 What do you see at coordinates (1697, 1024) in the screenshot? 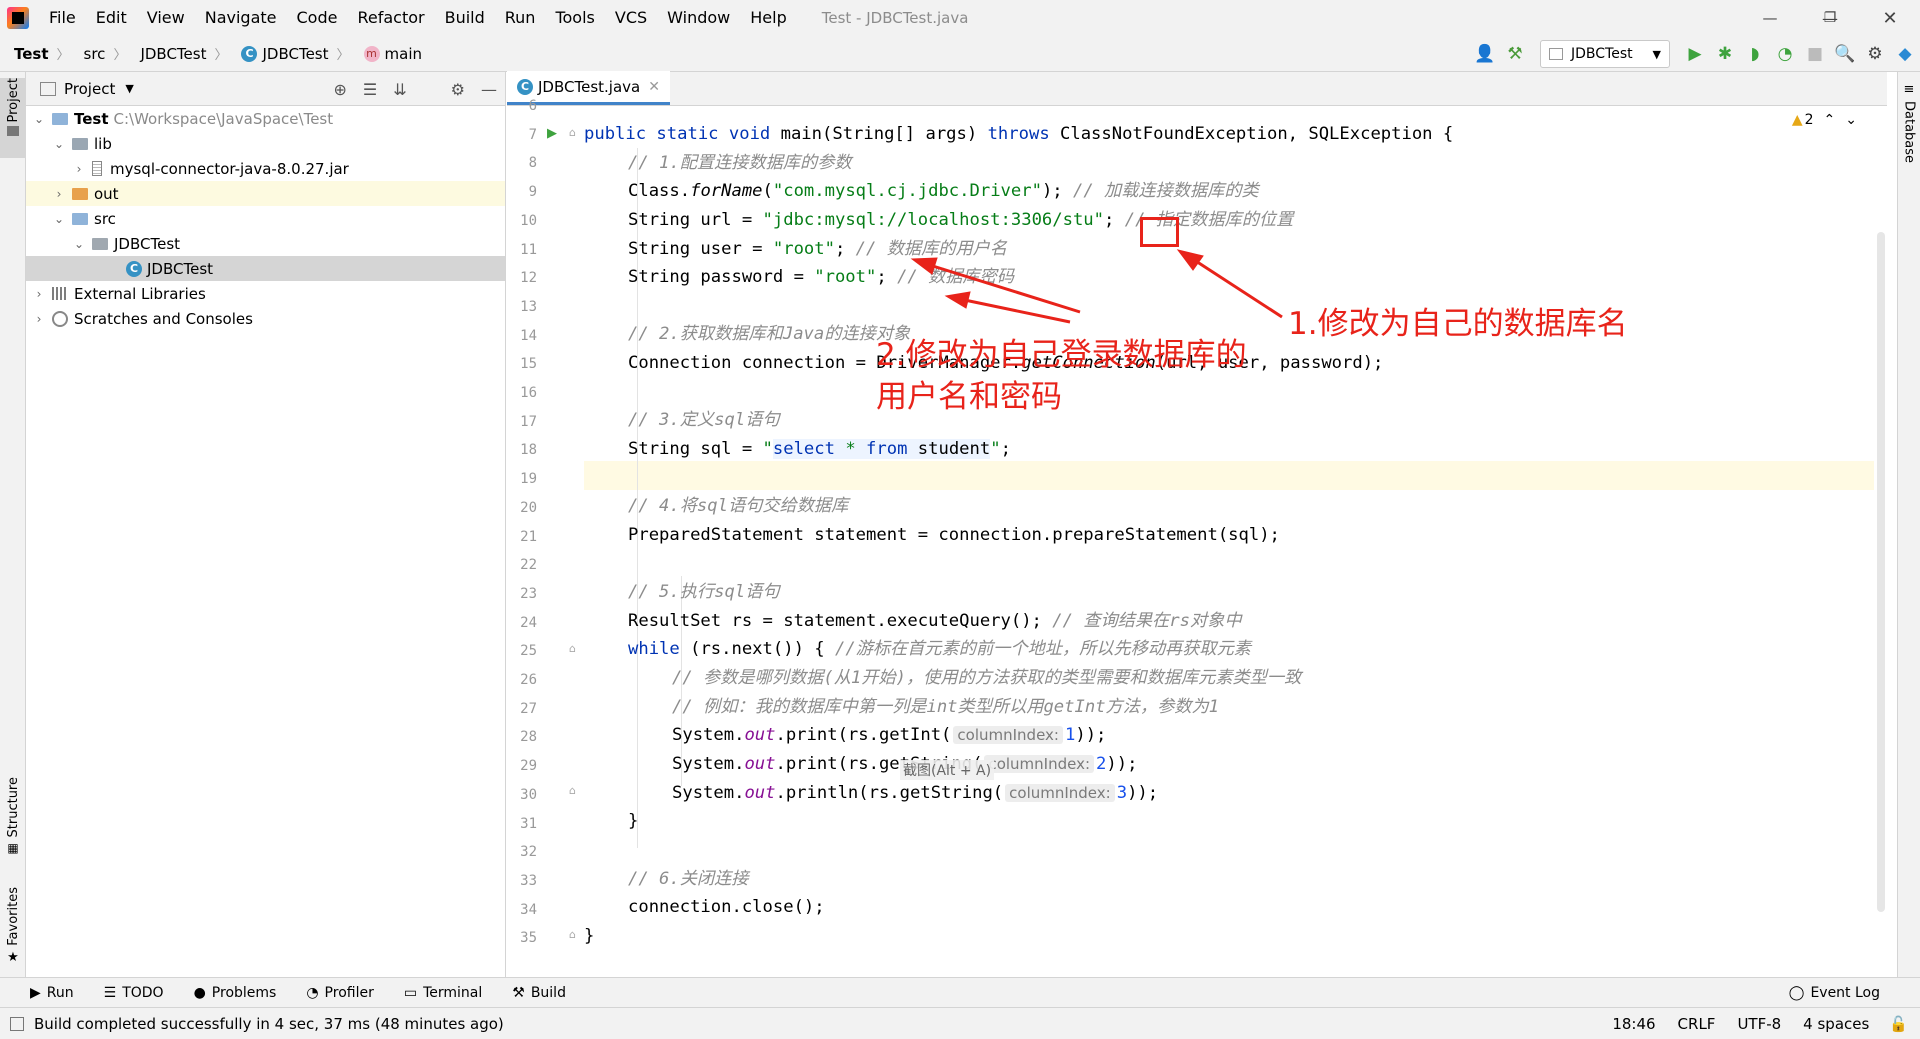
I see `line-separator: CRLF` at bounding box center [1697, 1024].